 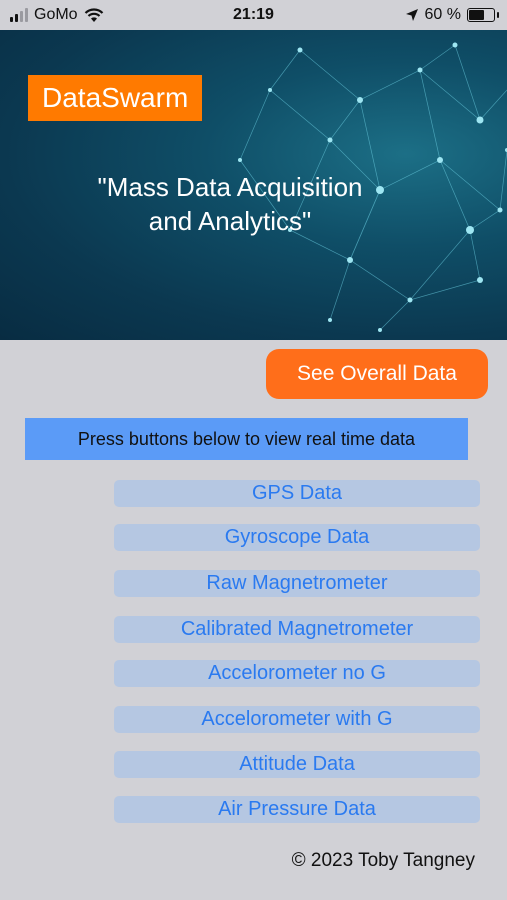 What do you see at coordinates (377, 374) in the screenshot?
I see `see-overall-data-button: See Overall Data` at bounding box center [377, 374].